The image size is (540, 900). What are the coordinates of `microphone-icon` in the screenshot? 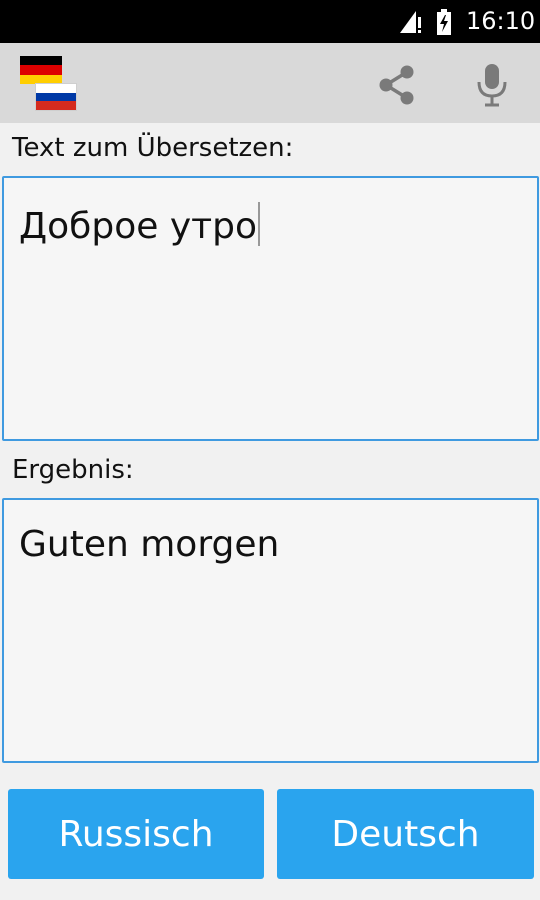 It's located at (492, 85).